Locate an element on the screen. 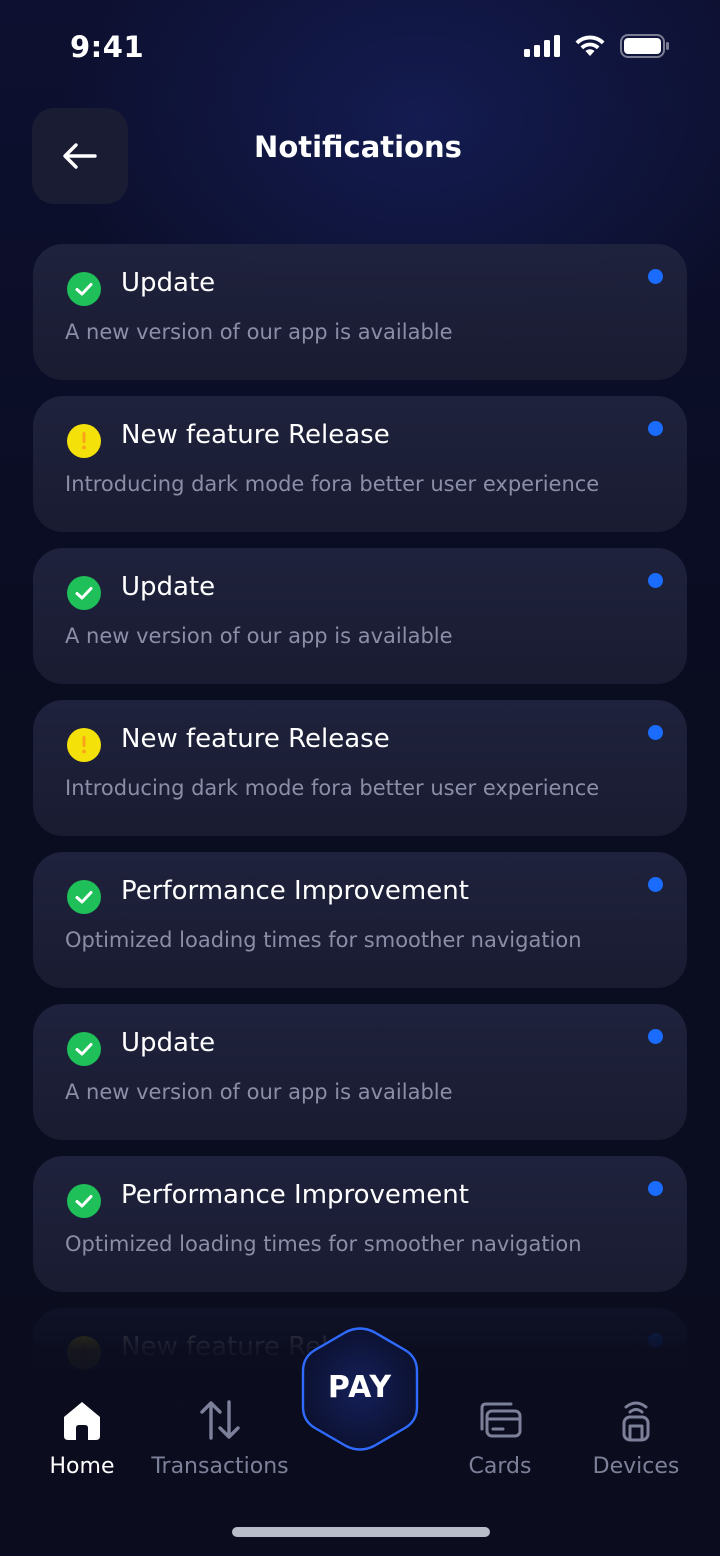 The image size is (720, 1556). home-indicator is located at coordinates (361, 1532).